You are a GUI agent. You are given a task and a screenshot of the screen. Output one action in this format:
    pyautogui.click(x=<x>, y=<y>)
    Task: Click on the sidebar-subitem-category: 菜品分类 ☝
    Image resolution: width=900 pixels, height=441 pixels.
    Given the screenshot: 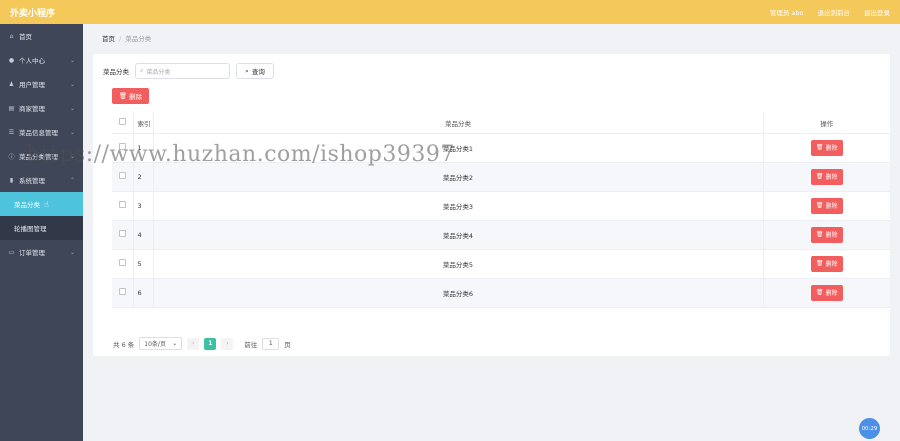 What is the action you would take?
    pyautogui.click(x=41, y=204)
    